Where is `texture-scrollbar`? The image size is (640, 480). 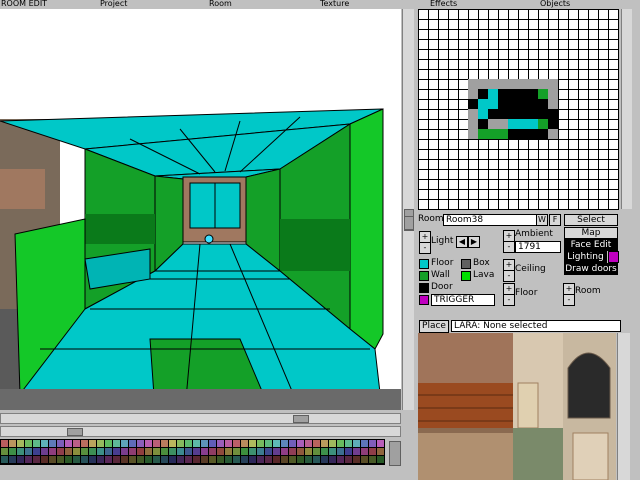
texture-scrollbar is located at coordinates (623, 406).